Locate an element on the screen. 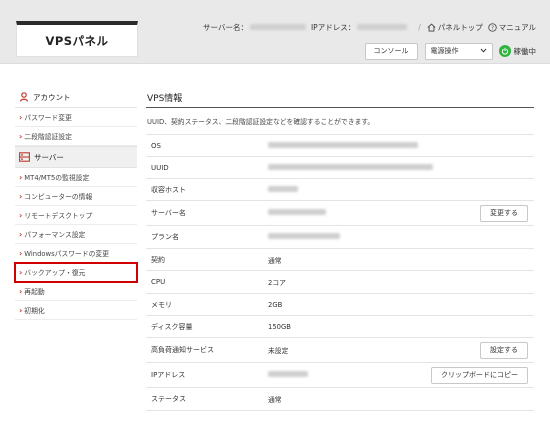 The image size is (550, 430). row-label: ステータス is located at coordinates (168, 399).